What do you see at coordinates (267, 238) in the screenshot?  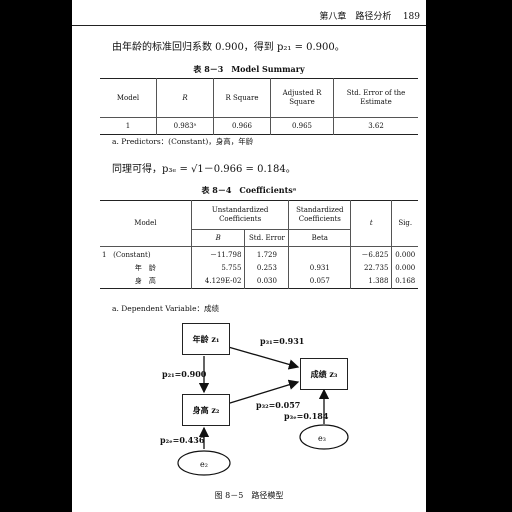 I see `col-std-error: Std. Error` at bounding box center [267, 238].